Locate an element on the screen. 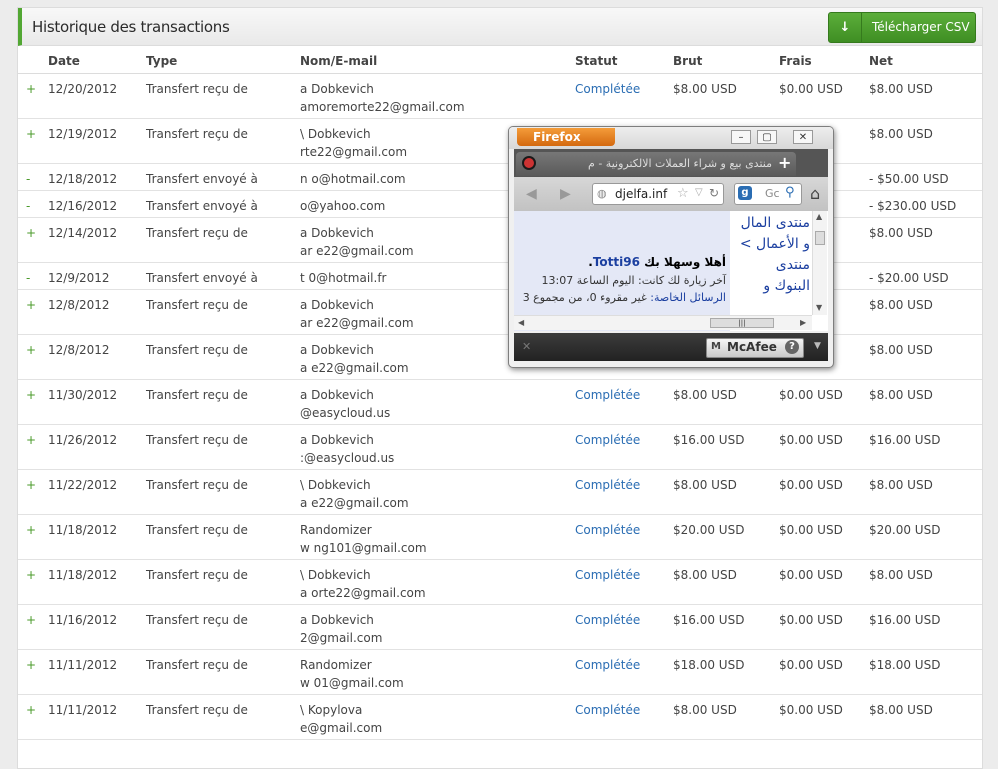  scroll-right-icon: ▶ is located at coordinates (803, 322).